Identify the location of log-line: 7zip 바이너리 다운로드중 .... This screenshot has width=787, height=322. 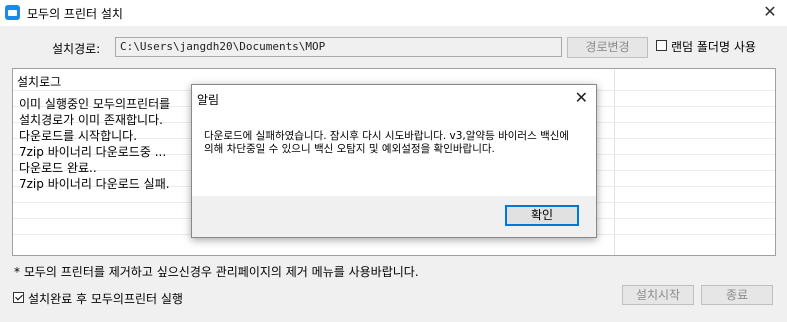
(93, 152).